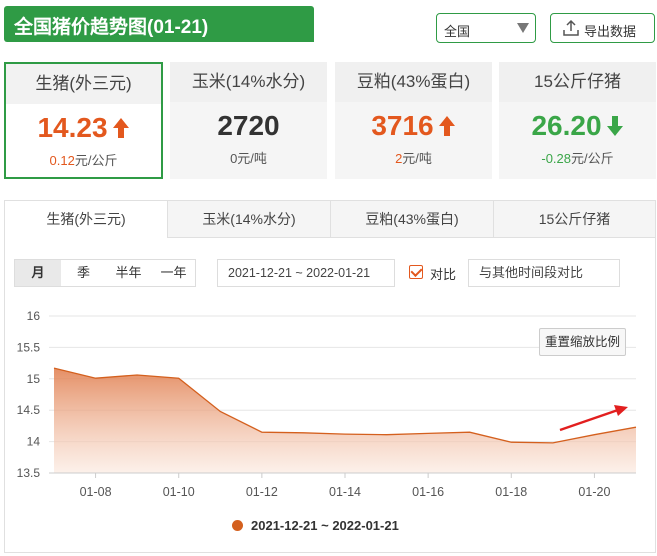 The image size is (657, 556). What do you see at coordinates (345, 492) in the screenshot?
I see `x-tick-label: 01-14` at bounding box center [345, 492].